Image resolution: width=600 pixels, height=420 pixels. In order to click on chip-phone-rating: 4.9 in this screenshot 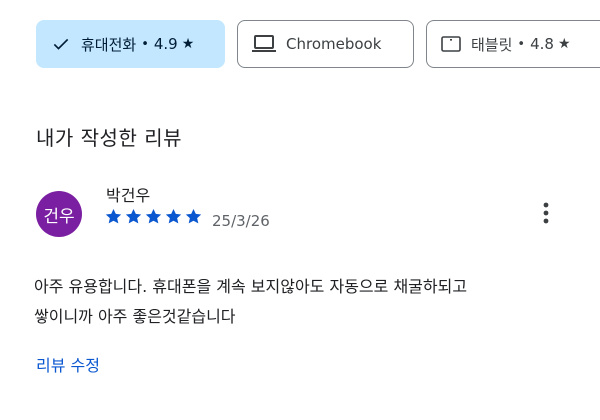, I will do `click(165, 44)`.